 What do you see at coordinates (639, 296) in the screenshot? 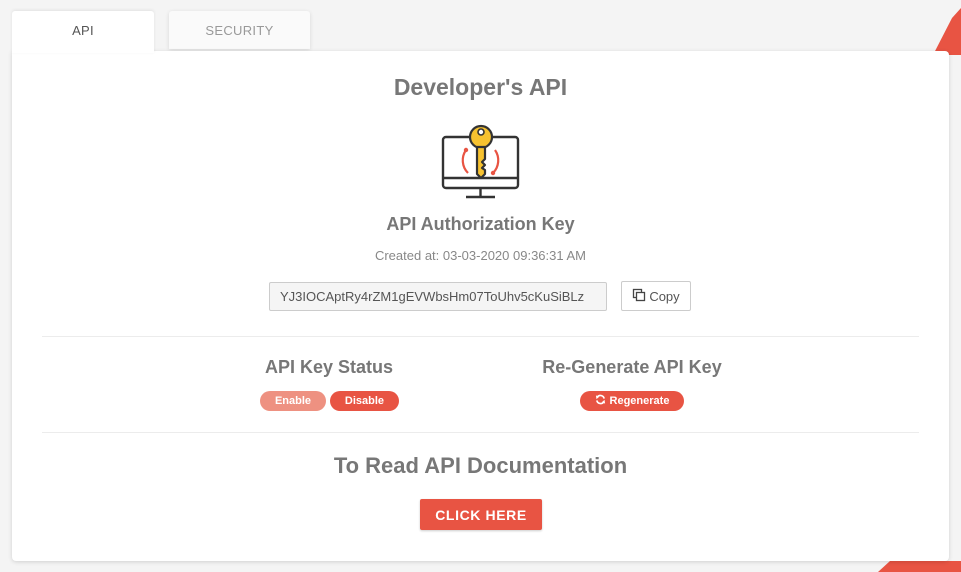
I see `copy-icon` at bounding box center [639, 296].